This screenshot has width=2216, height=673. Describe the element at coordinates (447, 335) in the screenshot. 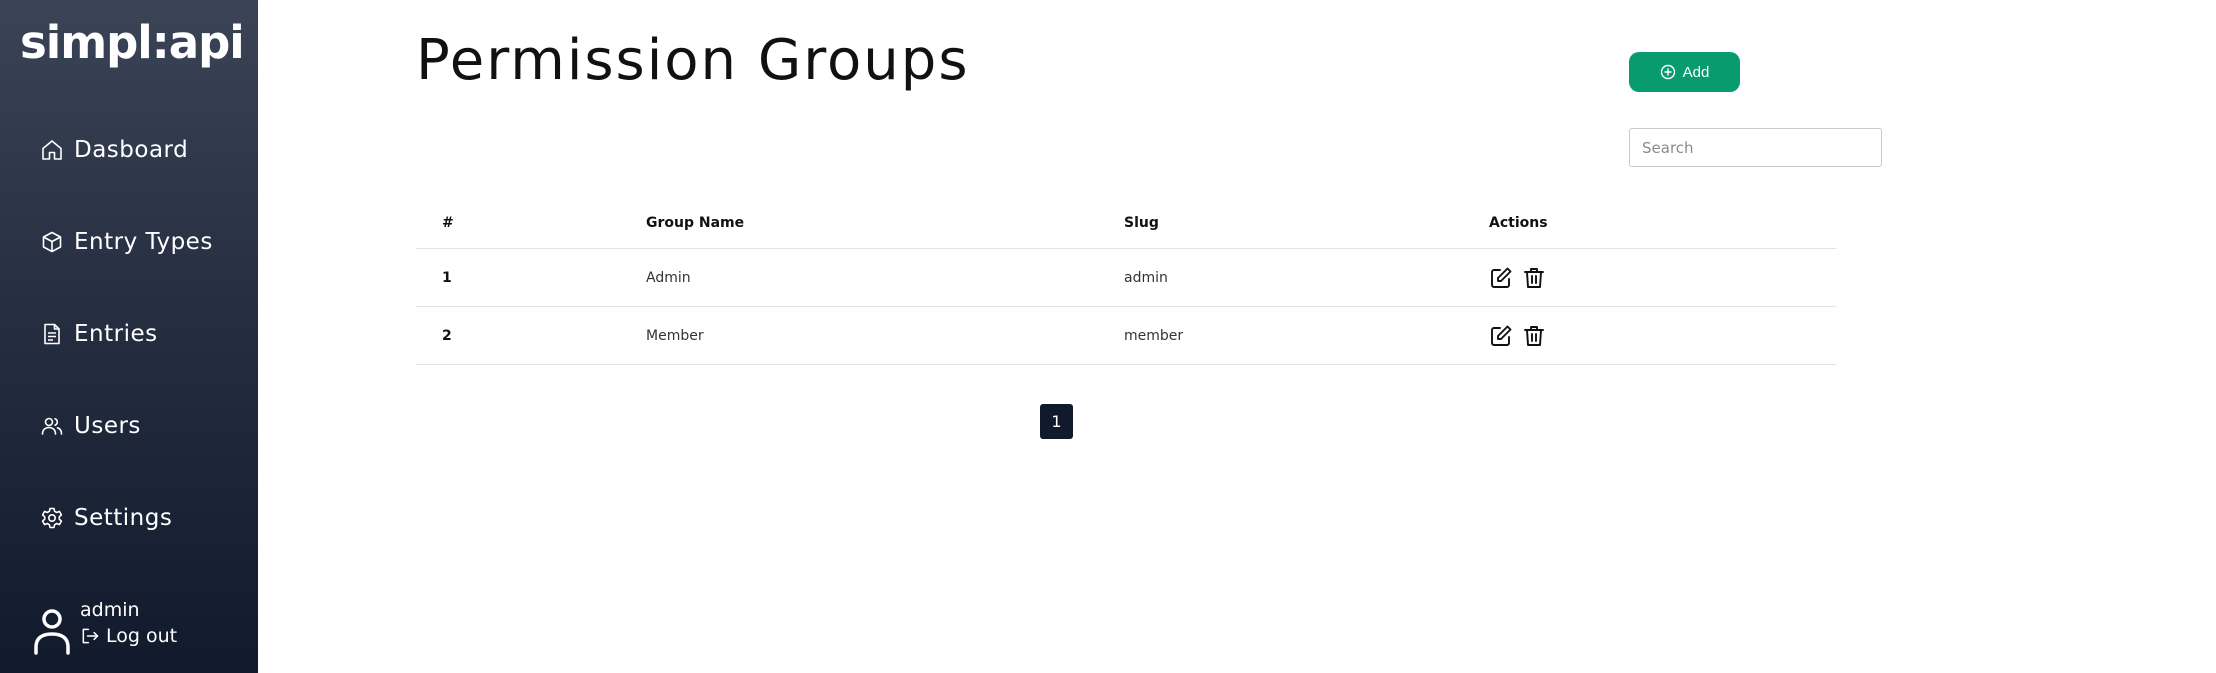

I see `row-number: 2` at that location.